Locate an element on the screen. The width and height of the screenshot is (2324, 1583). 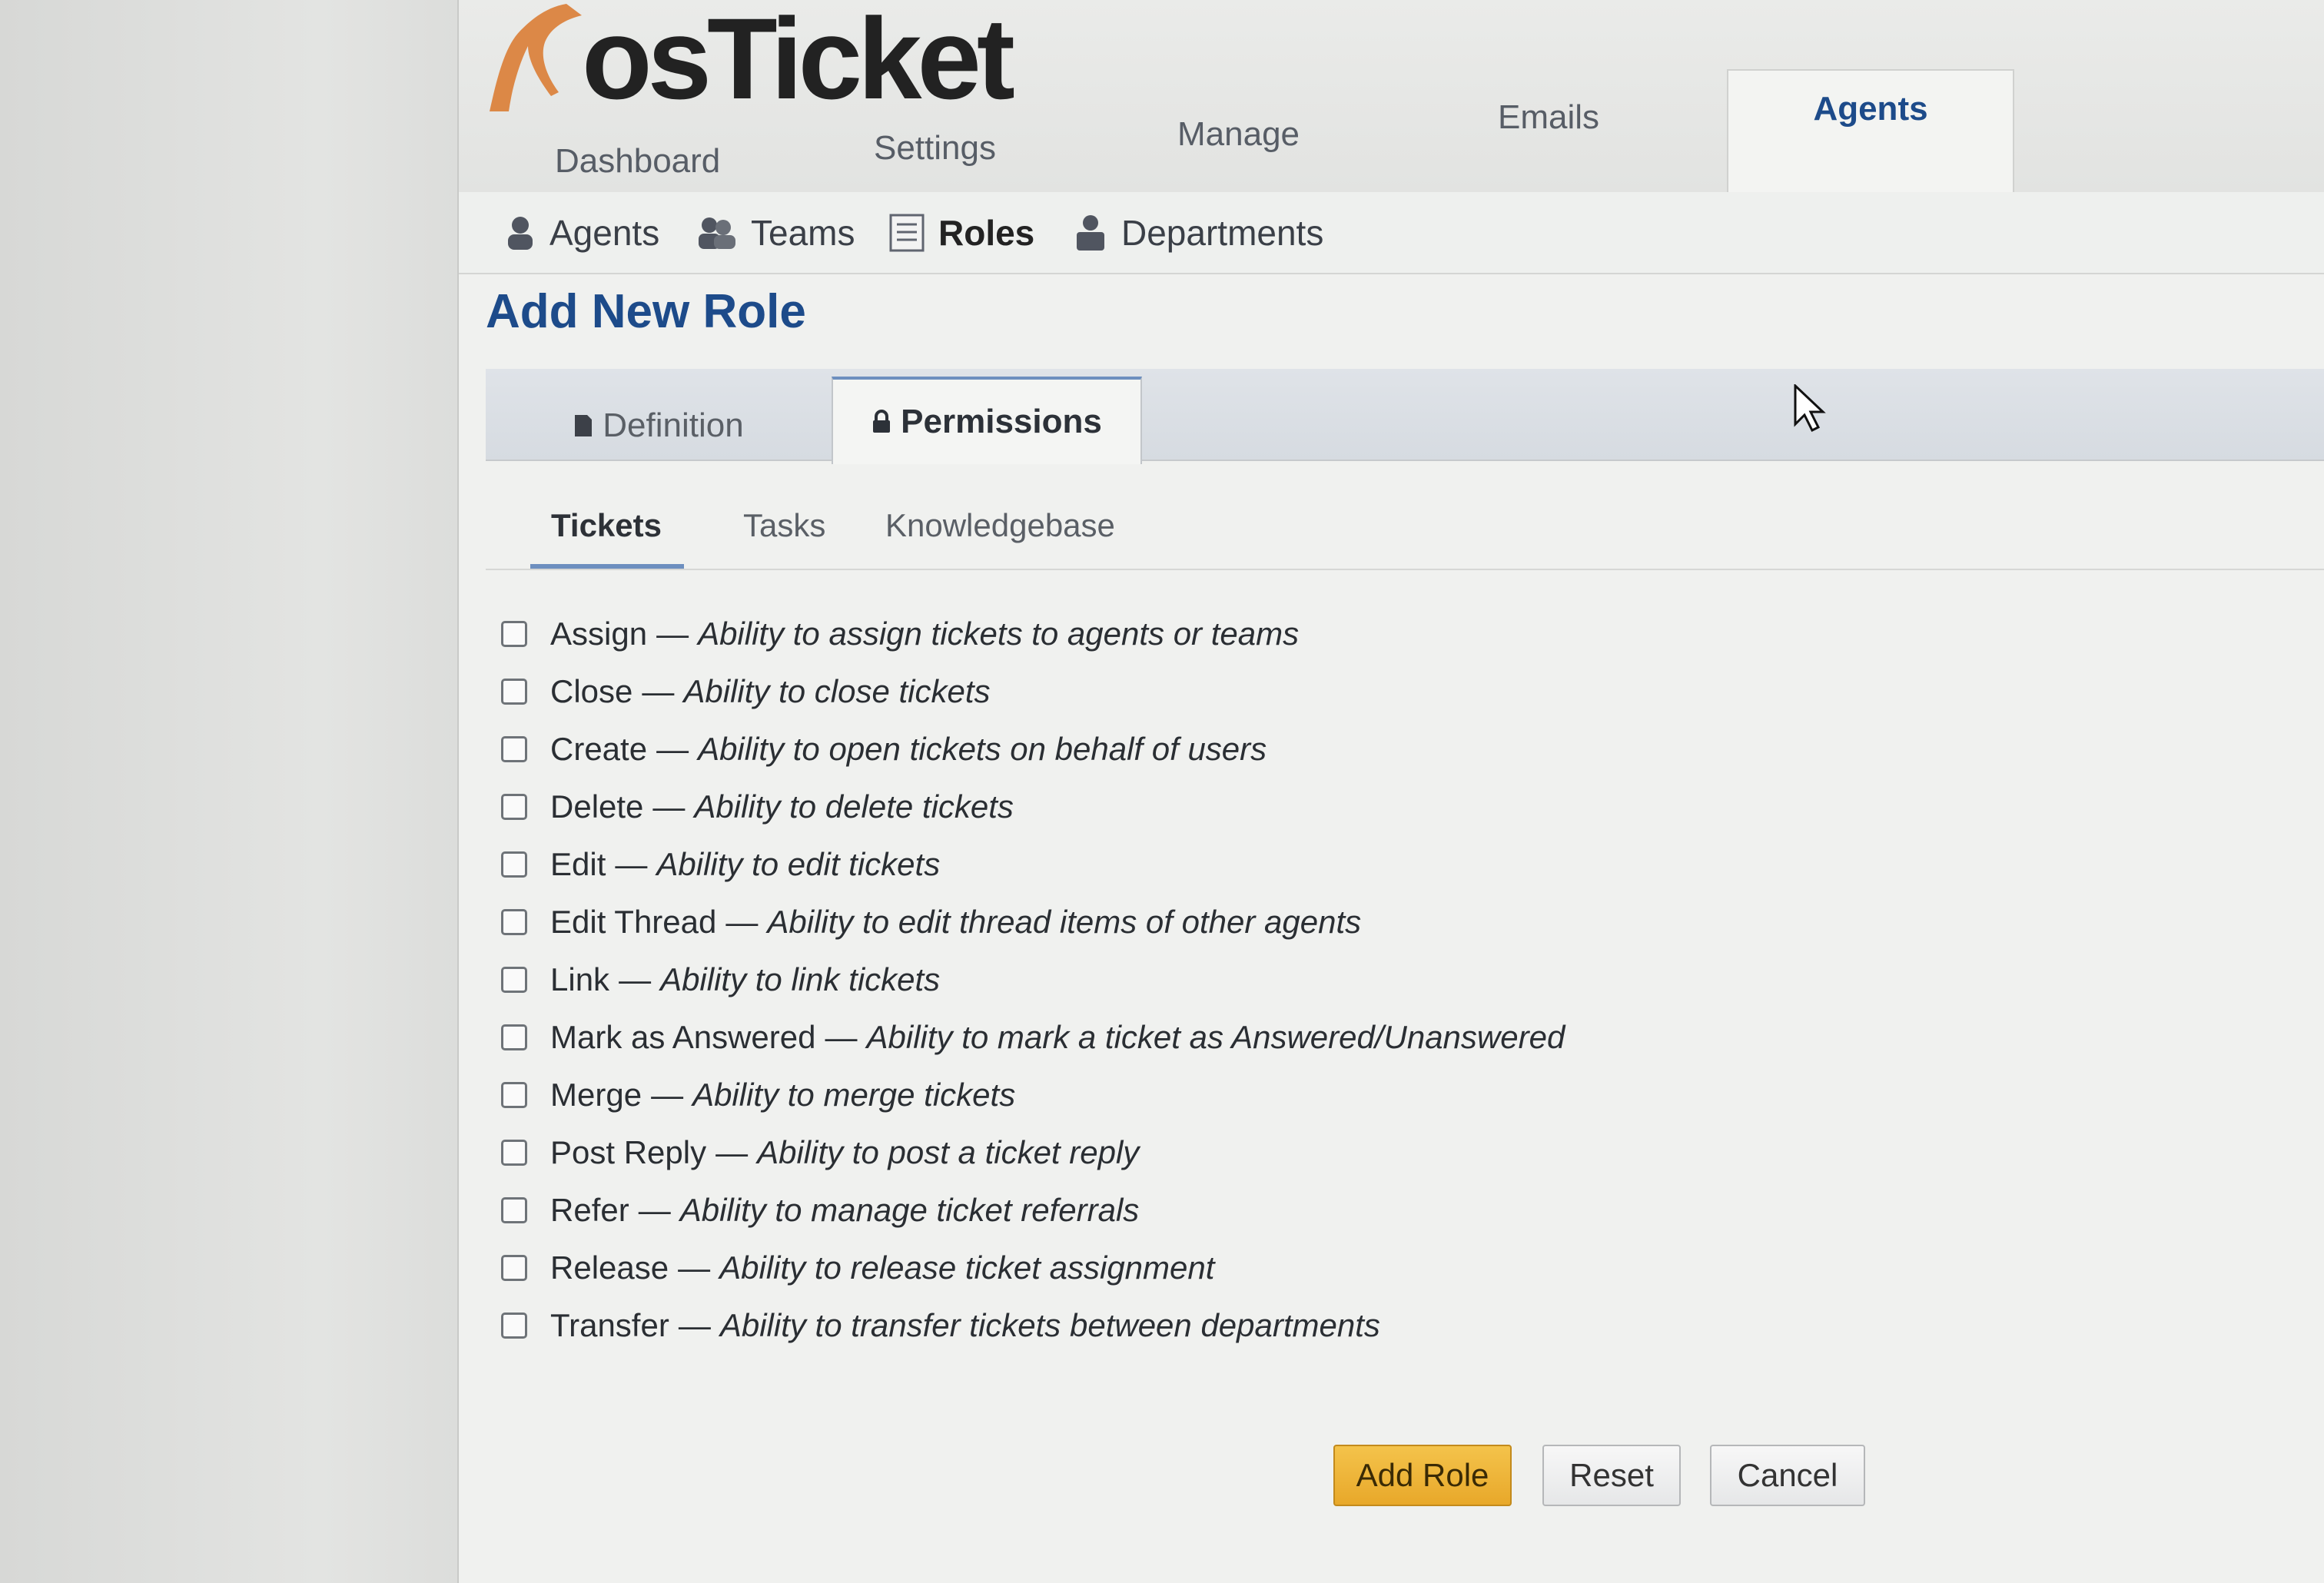
subnav-label: Agents is located at coordinates (604, 232).